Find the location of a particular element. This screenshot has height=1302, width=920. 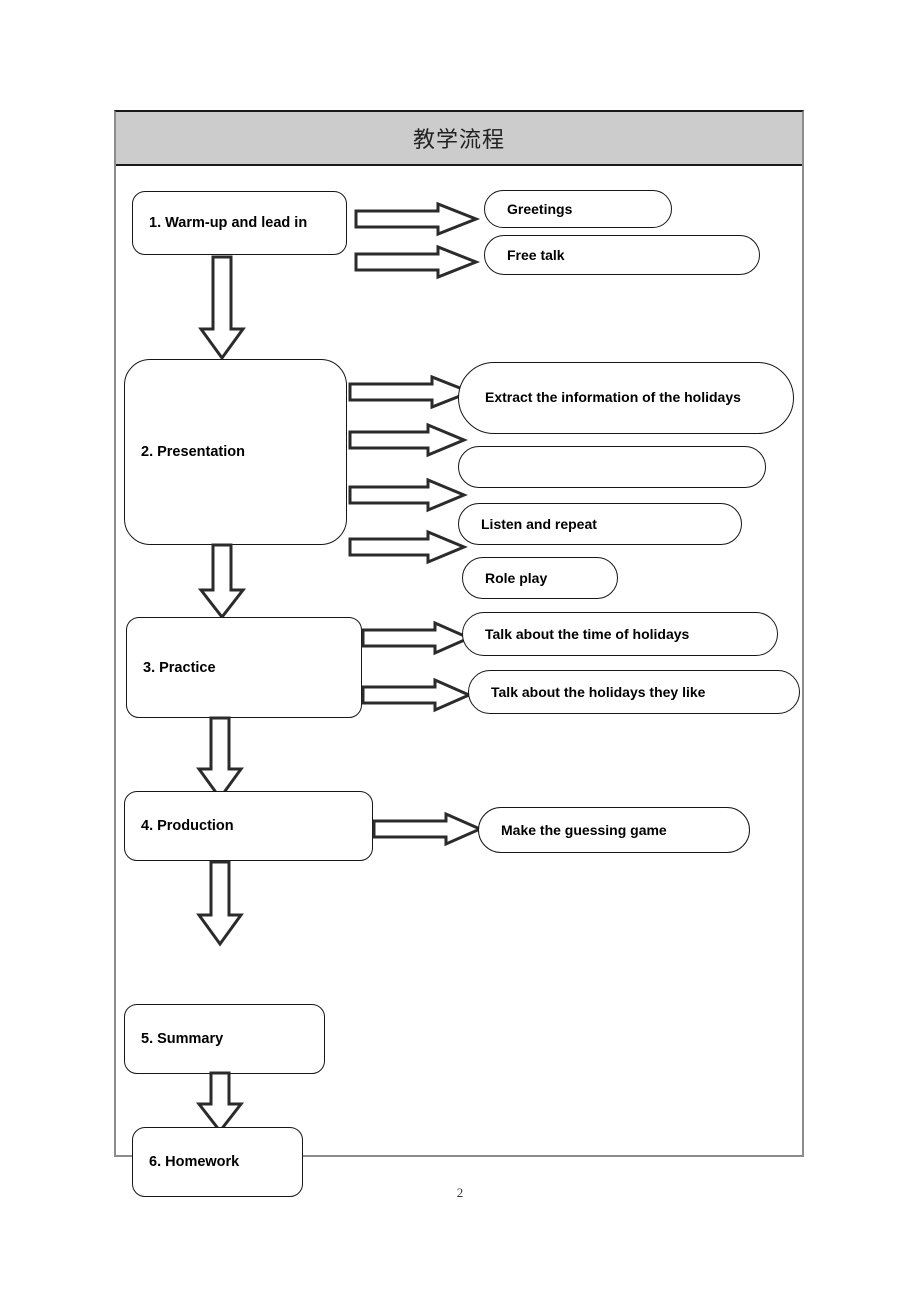

arrow-production-to-guessing-game is located at coordinates (428, 829).